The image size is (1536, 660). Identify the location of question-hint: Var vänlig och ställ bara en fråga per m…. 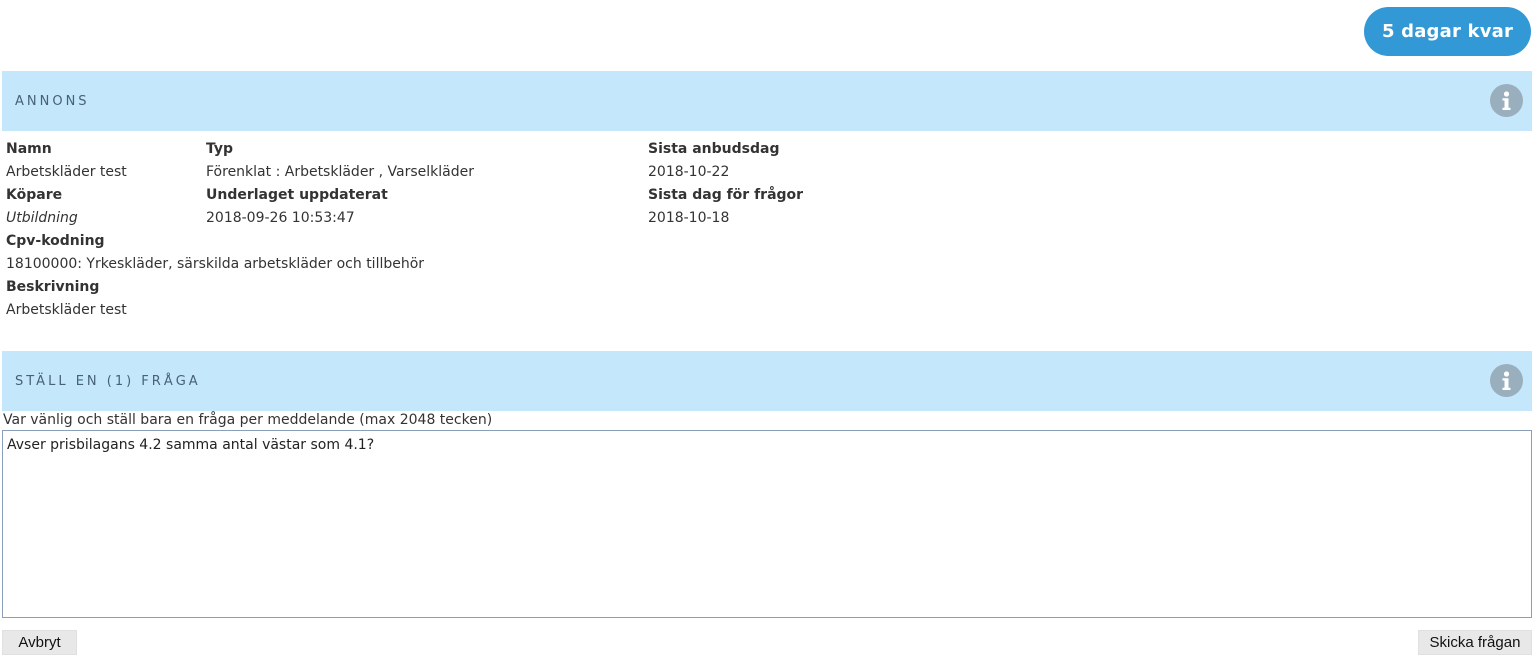
(248, 420).